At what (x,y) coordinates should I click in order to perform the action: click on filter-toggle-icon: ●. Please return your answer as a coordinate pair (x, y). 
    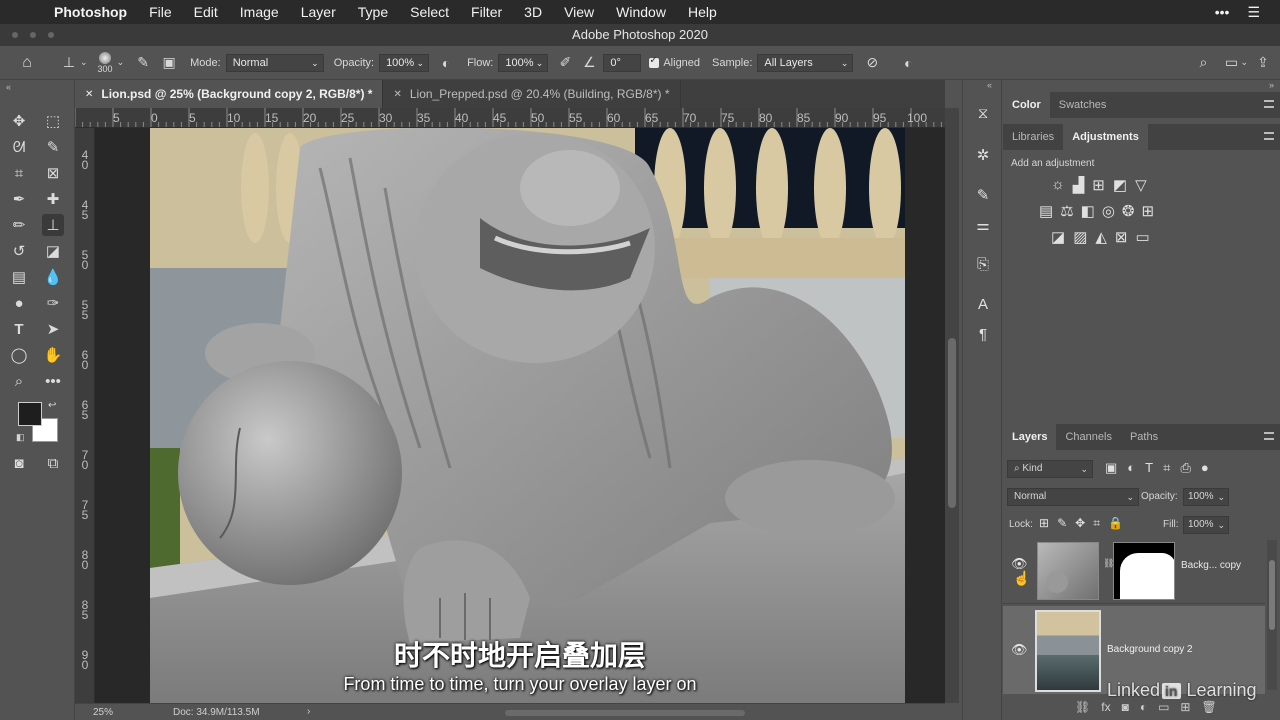
    Looking at the image, I should click on (1205, 468).